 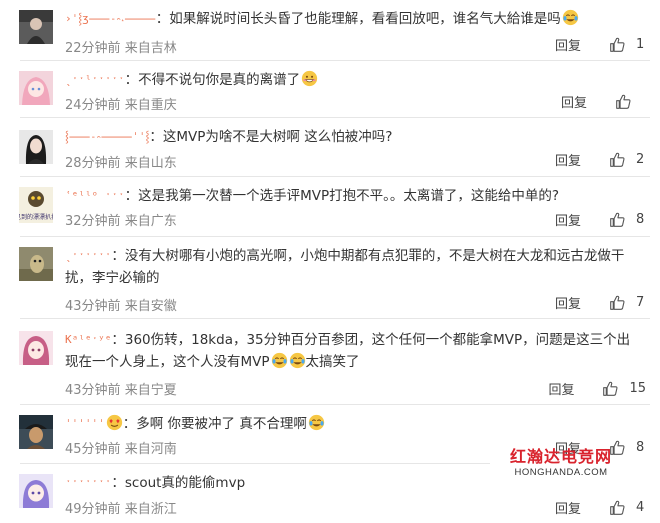 I want to click on comment-location: 来自河南, so click(x=150, y=449).